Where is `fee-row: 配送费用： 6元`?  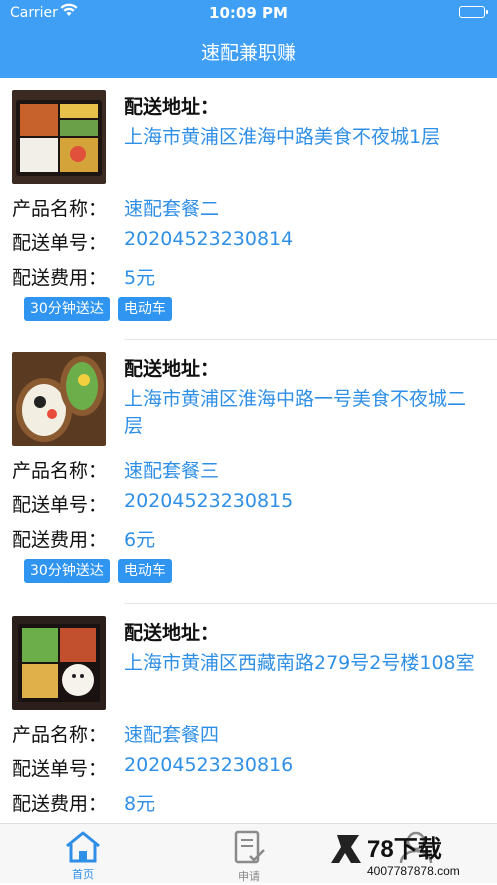
fee-row: 配送费用： 6元 is located at coordinates (83, 538).